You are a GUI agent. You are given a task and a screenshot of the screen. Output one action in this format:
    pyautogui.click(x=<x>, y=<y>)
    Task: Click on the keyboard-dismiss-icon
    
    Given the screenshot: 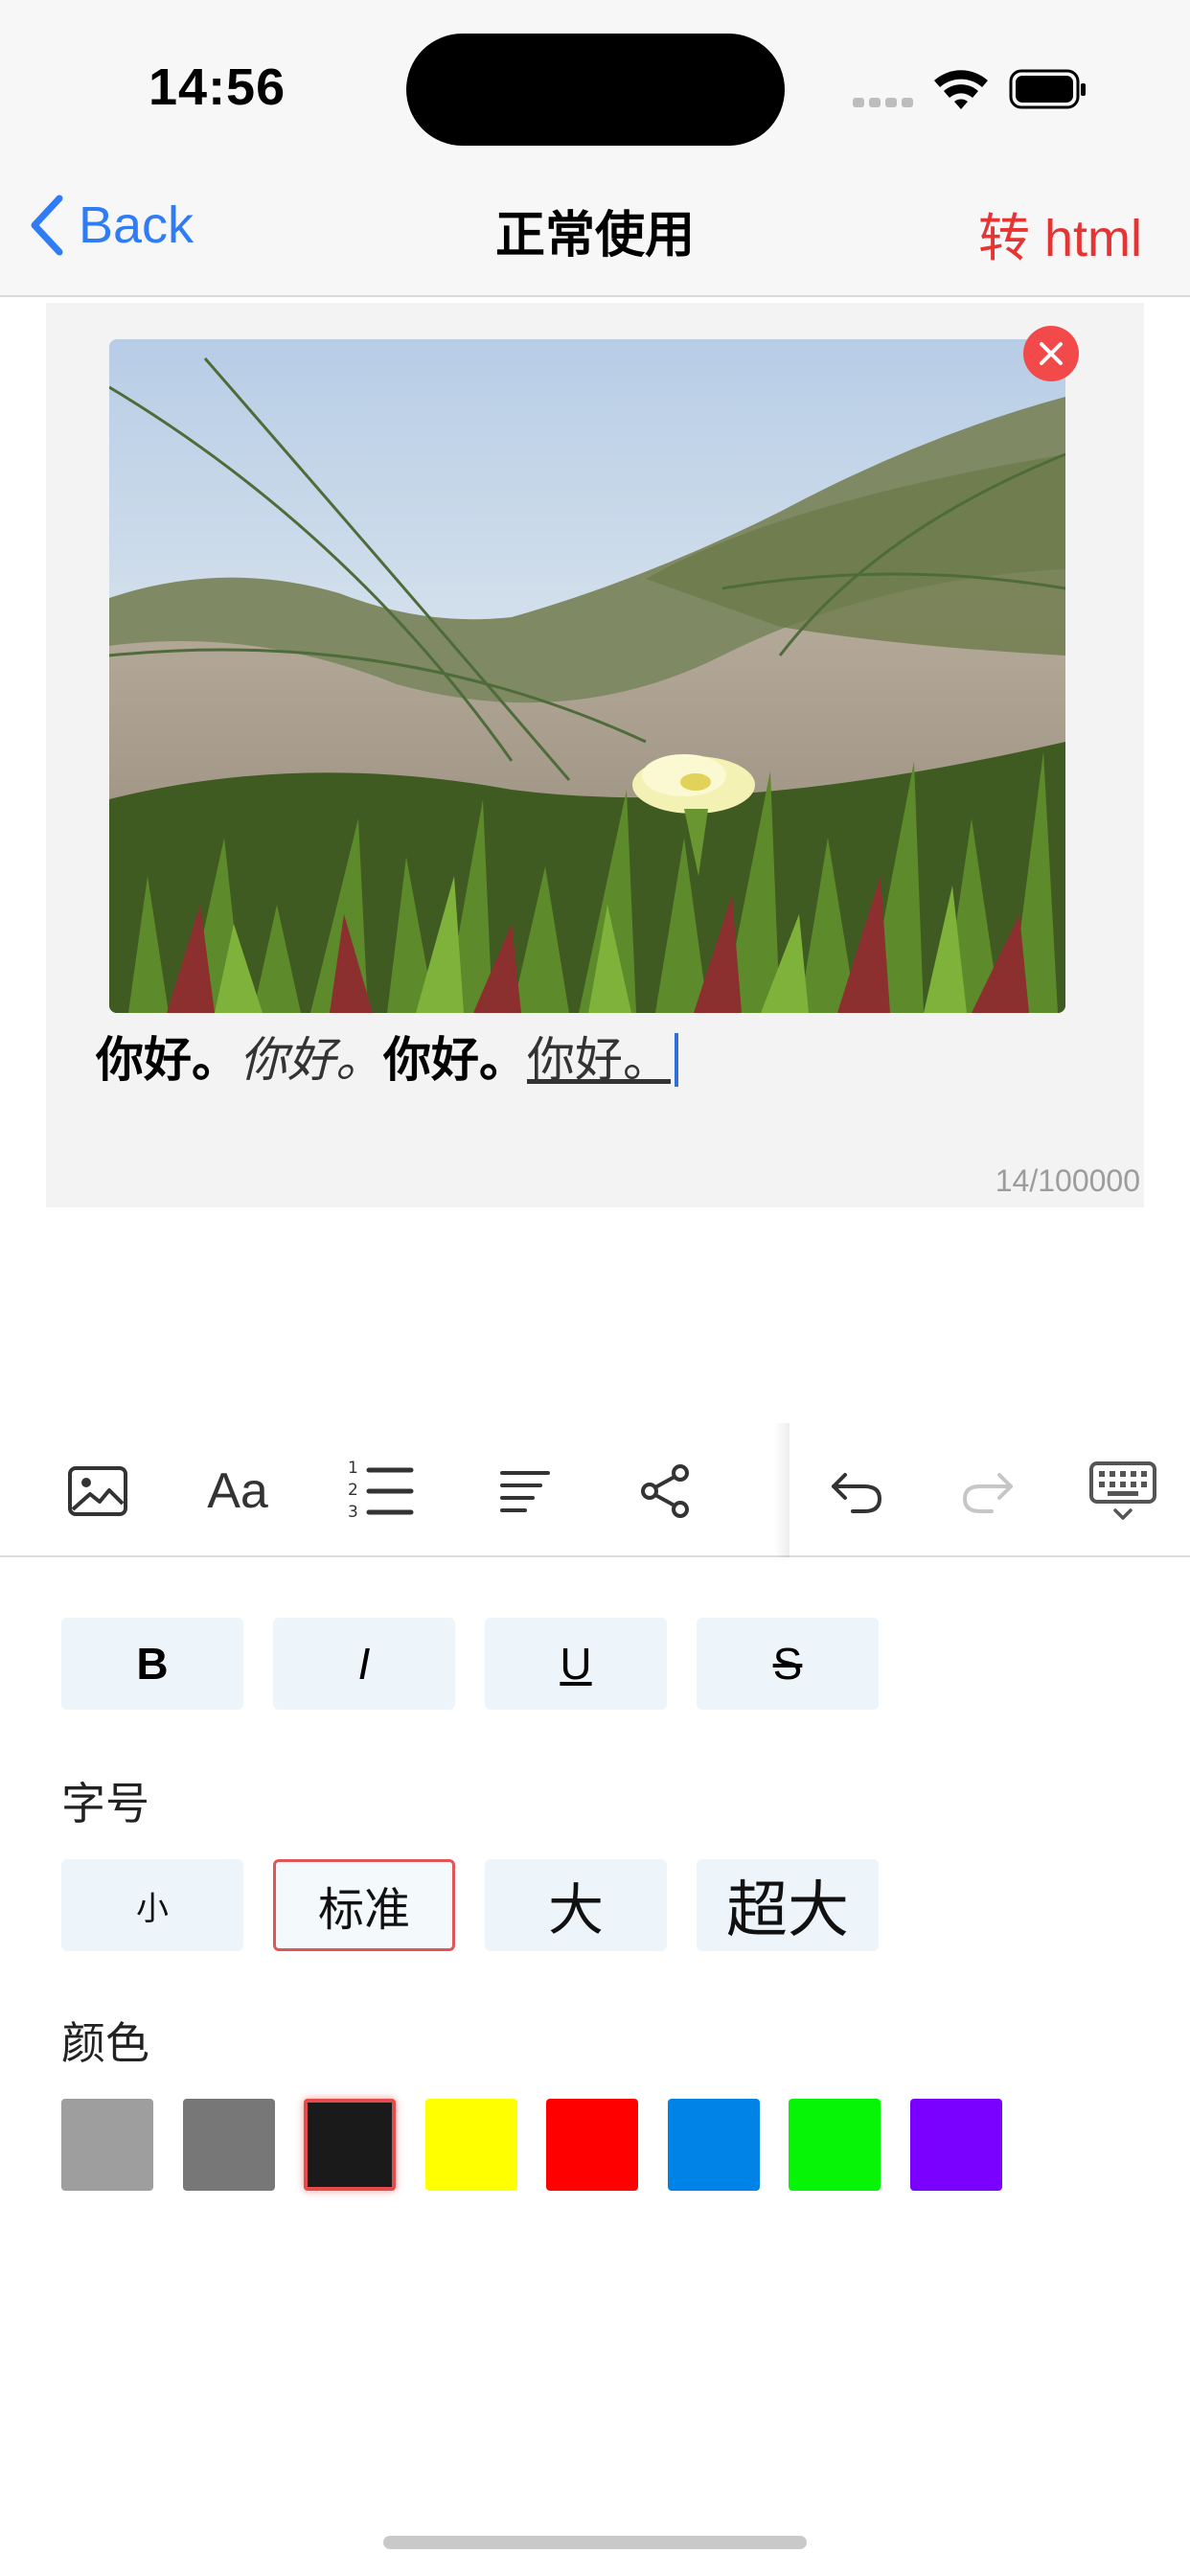 What is the action you would take?
    pyautogui.click(x=1123, y=1490)
    